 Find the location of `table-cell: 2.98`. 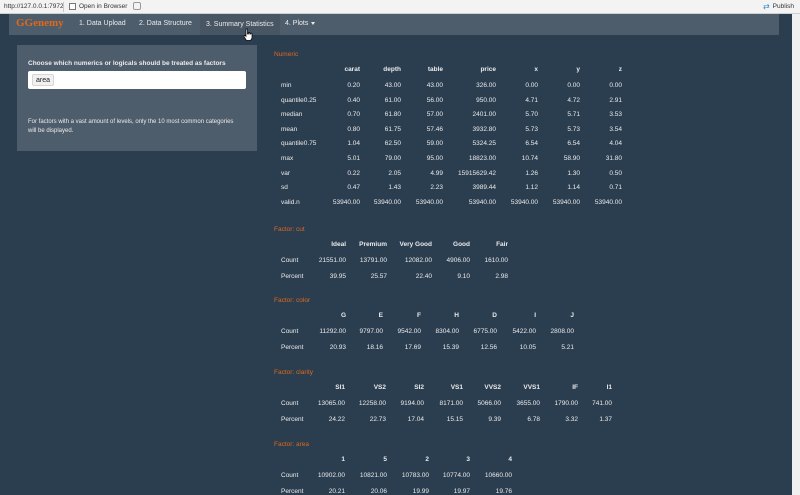

table-cell: 2.98 is located at coordinates (501, 276).